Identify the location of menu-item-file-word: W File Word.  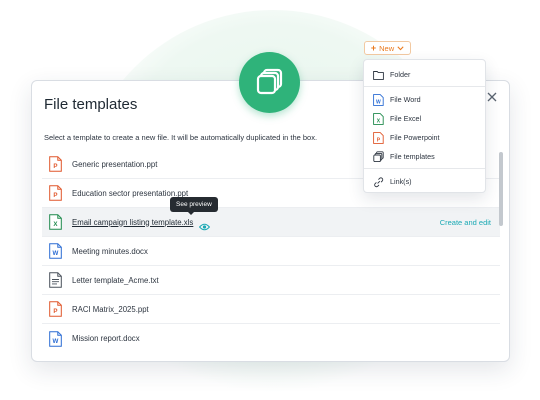
(424, 99).